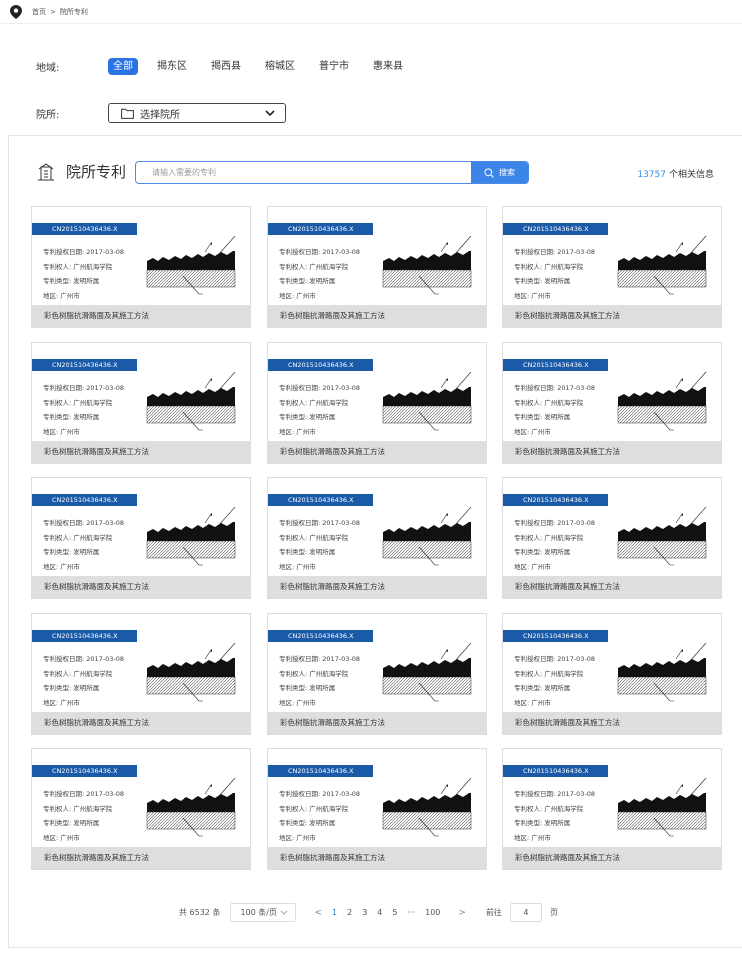 The image size is (742, 979). Describe the element at coordinates (172, 66) in the screenshot. I see `region-option-jiedong: 揭东区` at that location.